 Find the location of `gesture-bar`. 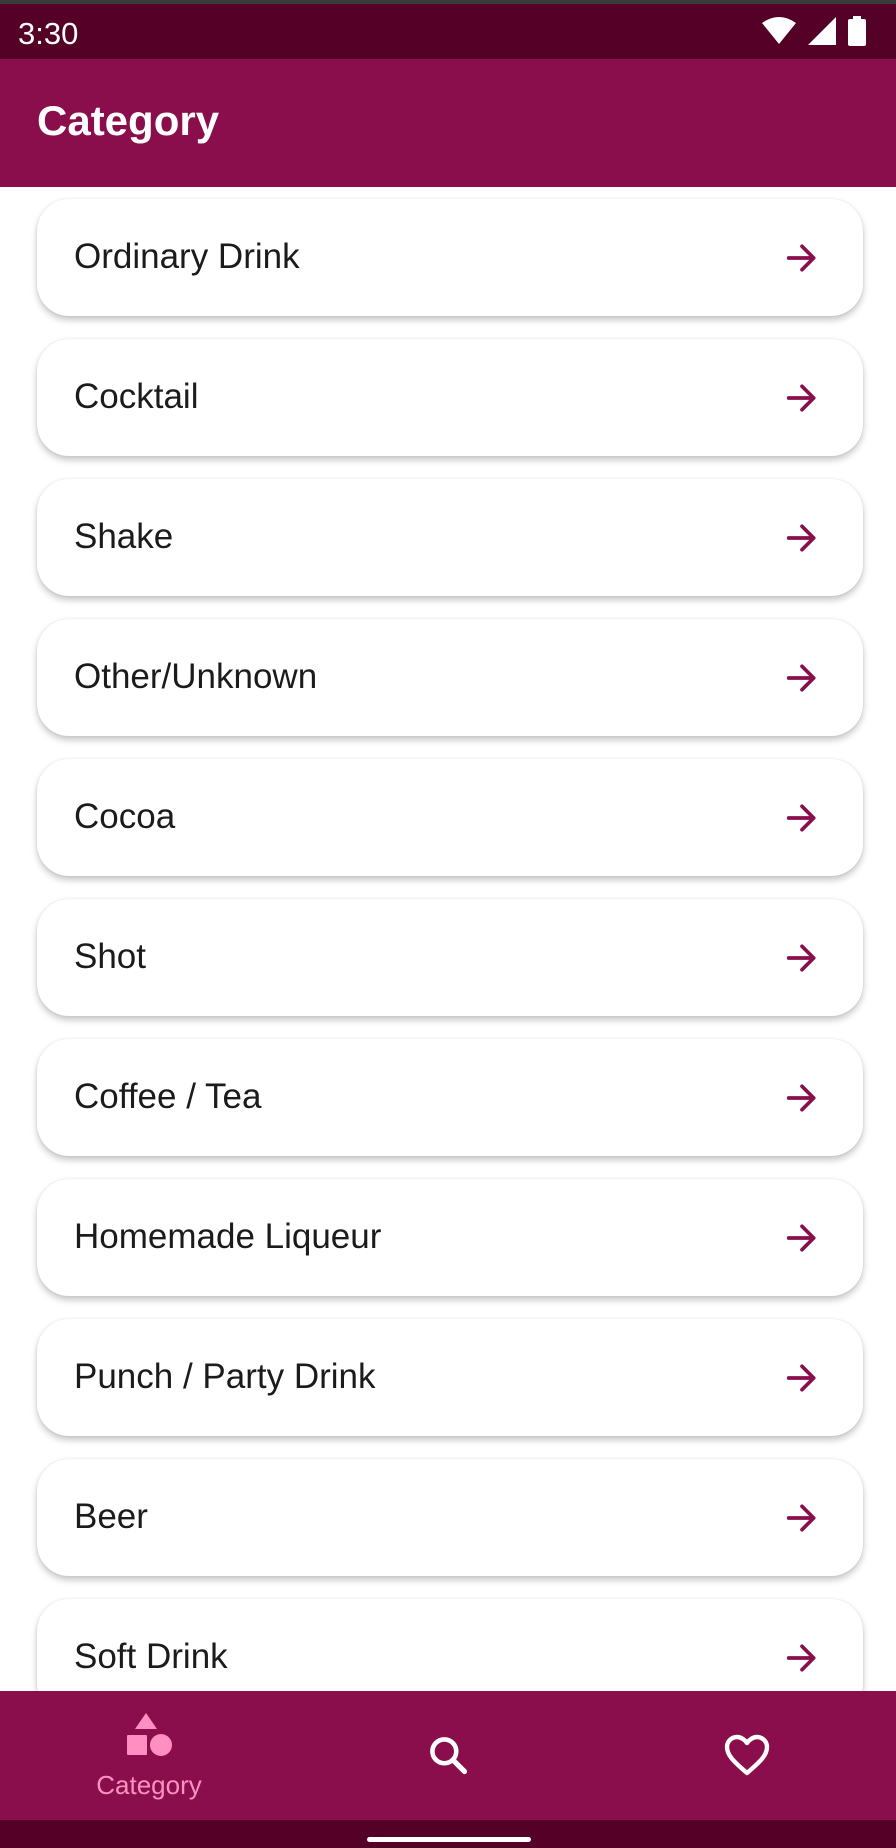

gesture-bar is located at coordinates (448, 1834).